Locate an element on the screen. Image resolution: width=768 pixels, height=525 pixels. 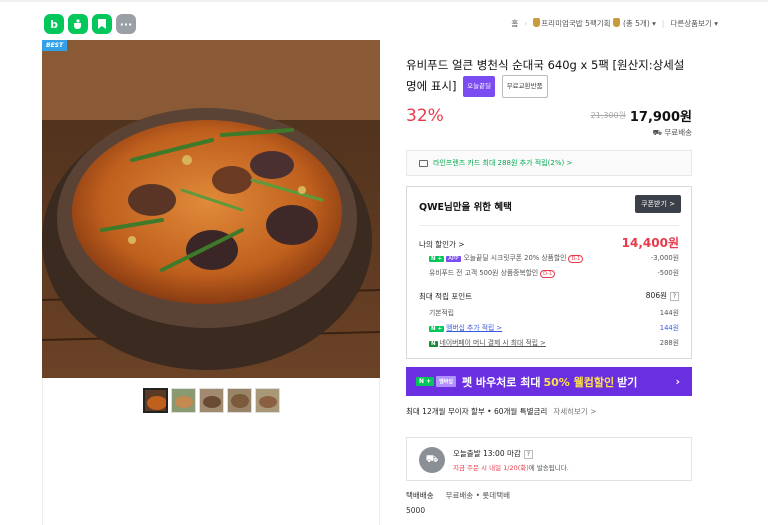
breadcrumb: 홈 › 프리미엄국밥 5팩기획 (총 5개) ▾ | 다른상품보기 ▾ is located at coordinates (614, 23).